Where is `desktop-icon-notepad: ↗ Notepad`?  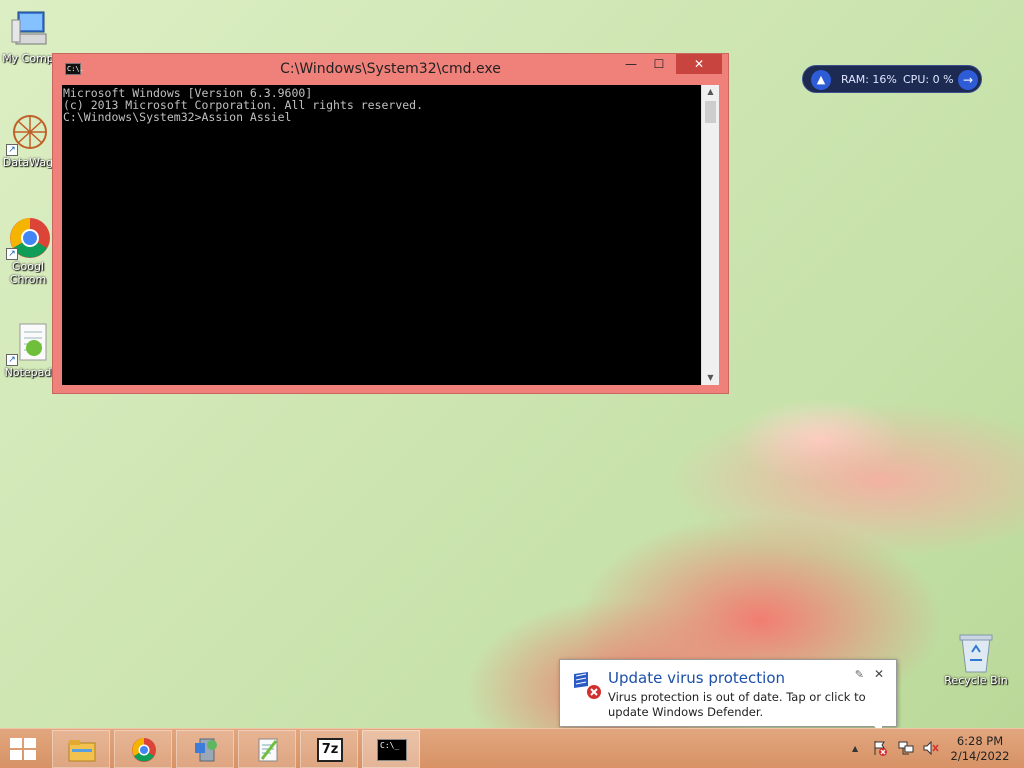
desktop-icon-notepad: ↗ Notepad is located at coordinates (28, 350).